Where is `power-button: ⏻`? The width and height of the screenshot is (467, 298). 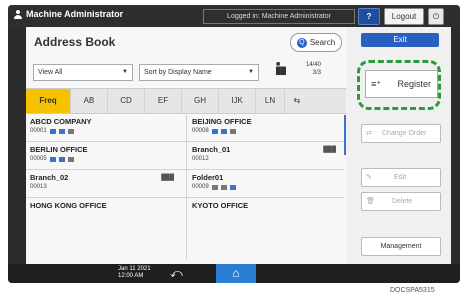 power-button: ⏻ is located at coordinates (436, 16).